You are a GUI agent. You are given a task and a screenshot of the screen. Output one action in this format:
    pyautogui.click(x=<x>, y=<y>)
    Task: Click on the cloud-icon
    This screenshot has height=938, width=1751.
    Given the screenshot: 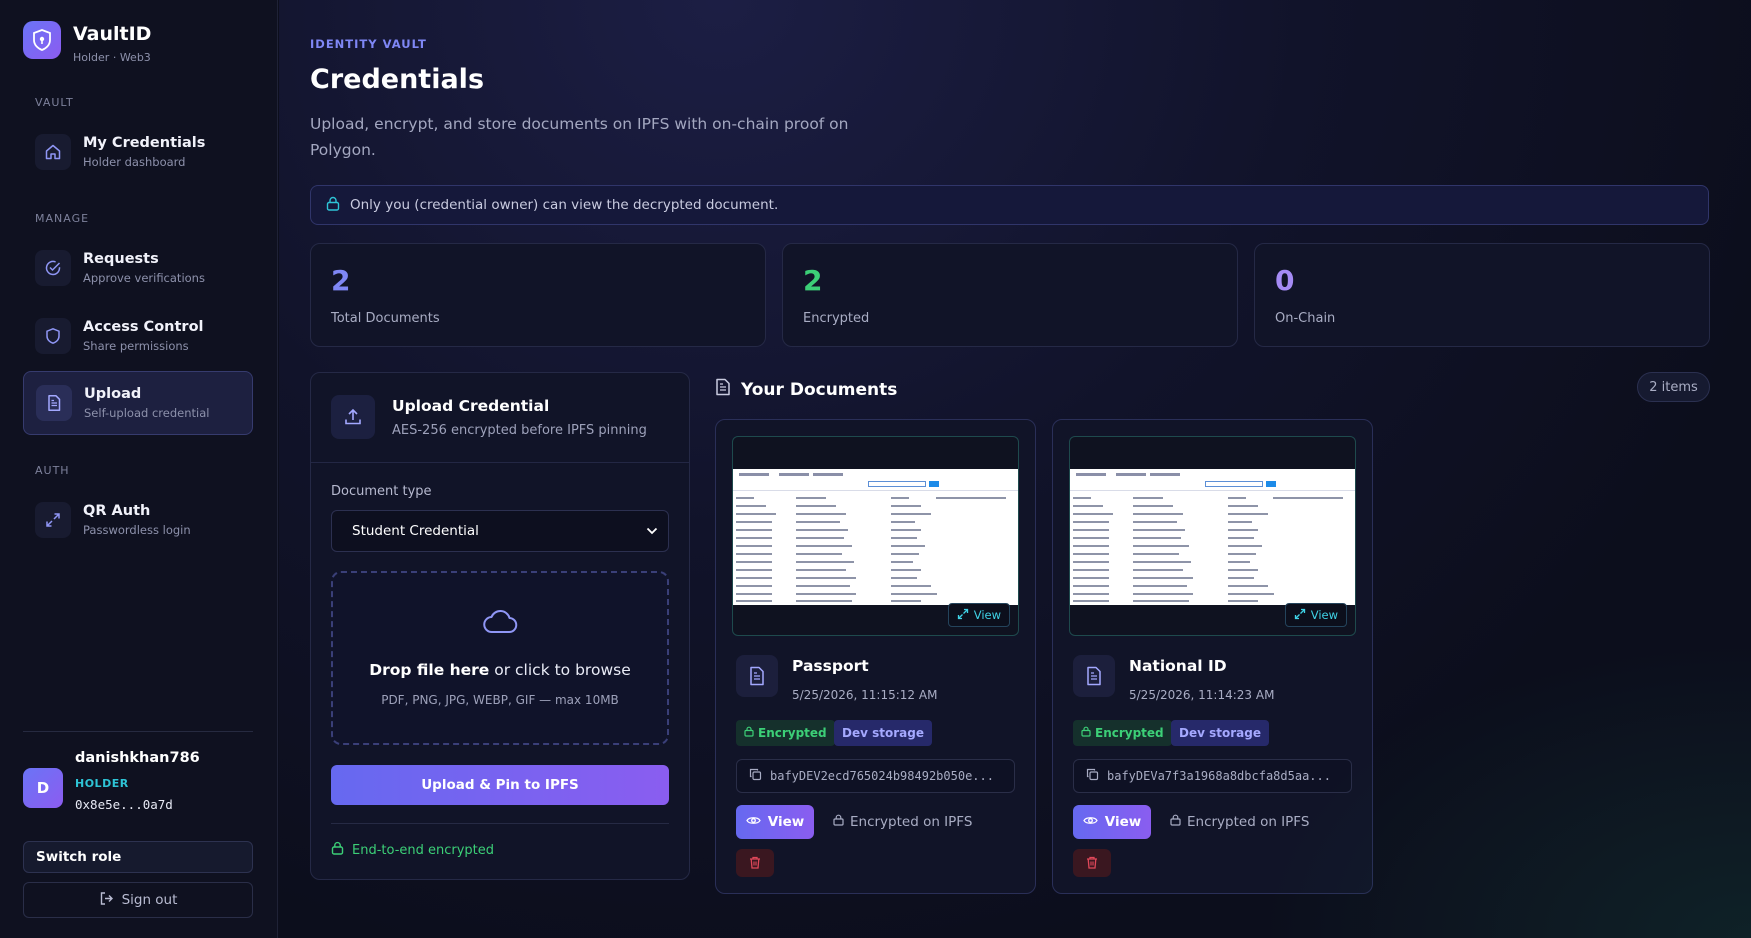 What is the action you would take?
    pyautogui.click(x=500, y=623)
    